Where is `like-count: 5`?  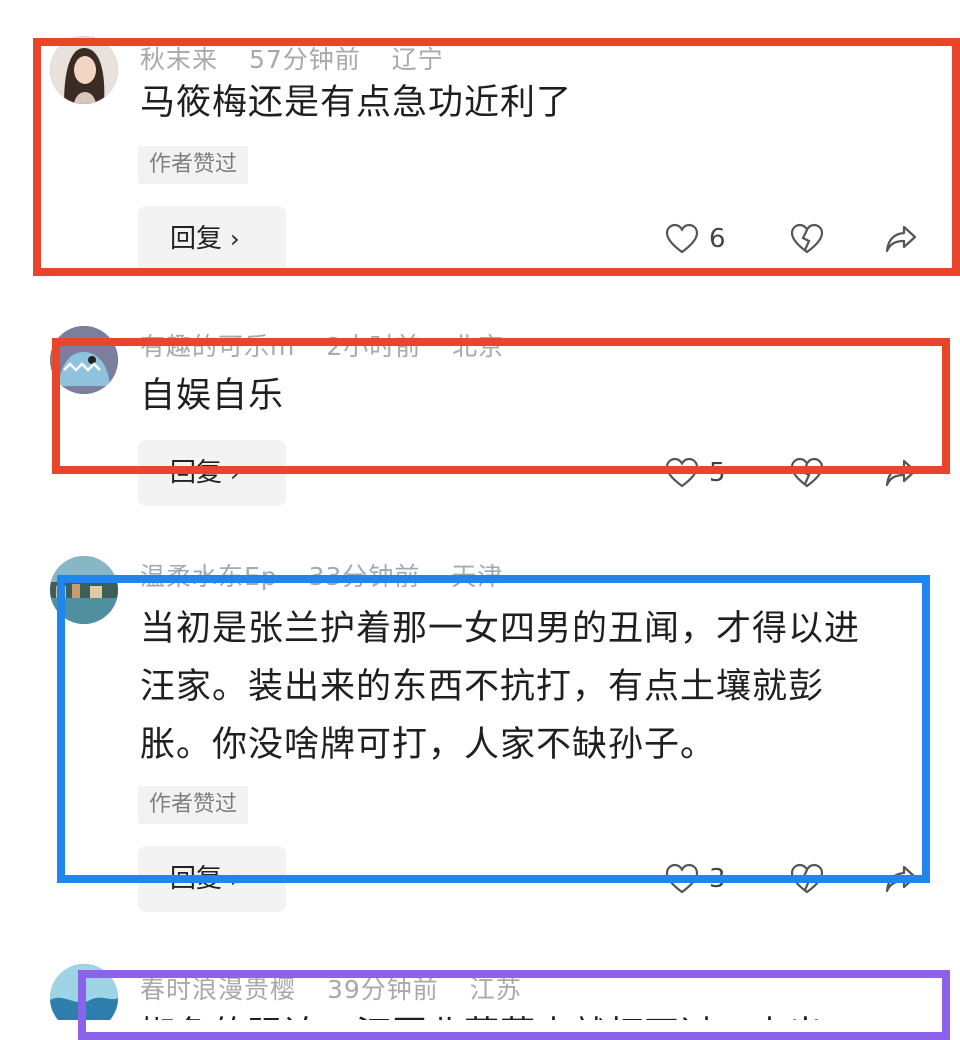 like-count: 5 is located at coordinates (717, 473).